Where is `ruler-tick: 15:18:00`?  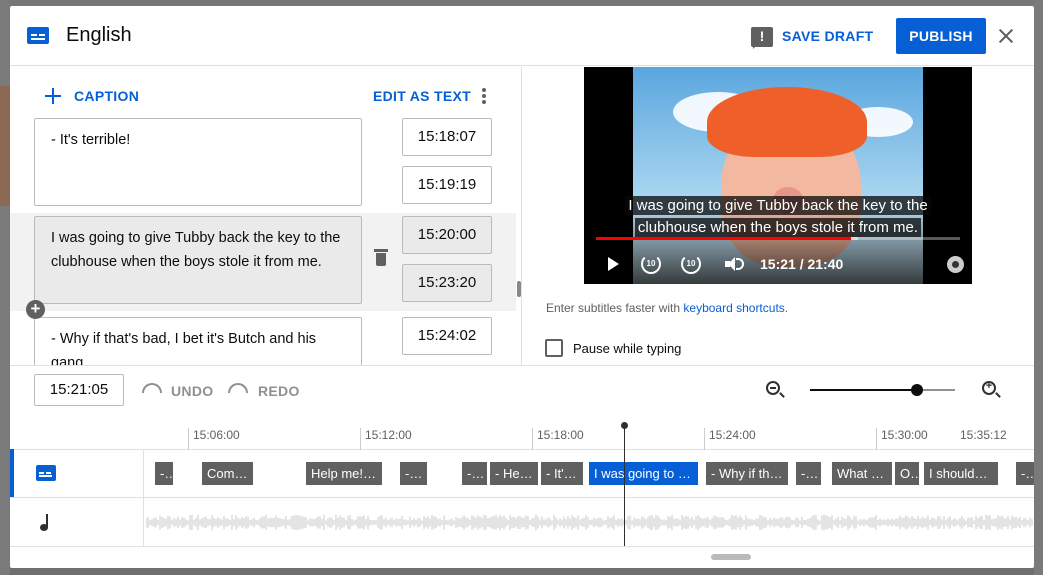 ruler-tick: 15:18:00 is located at coordinates (558, 439).